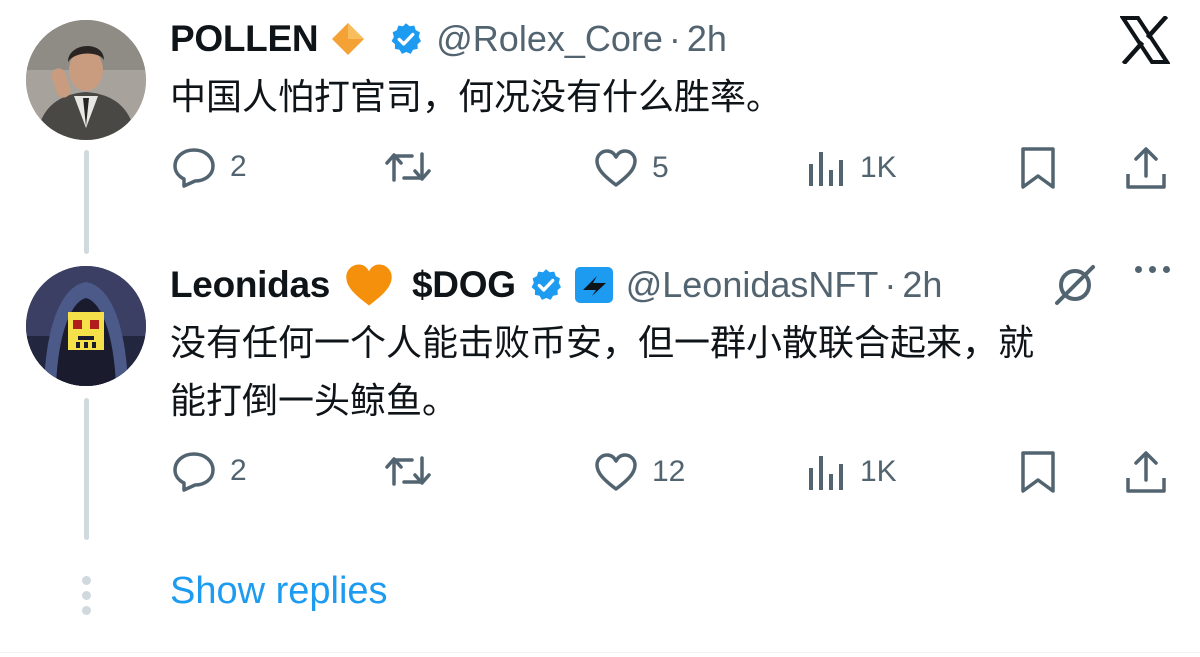  Describe the element at coordinates (476, 96) in the screenshot. I see `tweet-text: 中国人怕打官司，何况没有什么胜率。` at that location.